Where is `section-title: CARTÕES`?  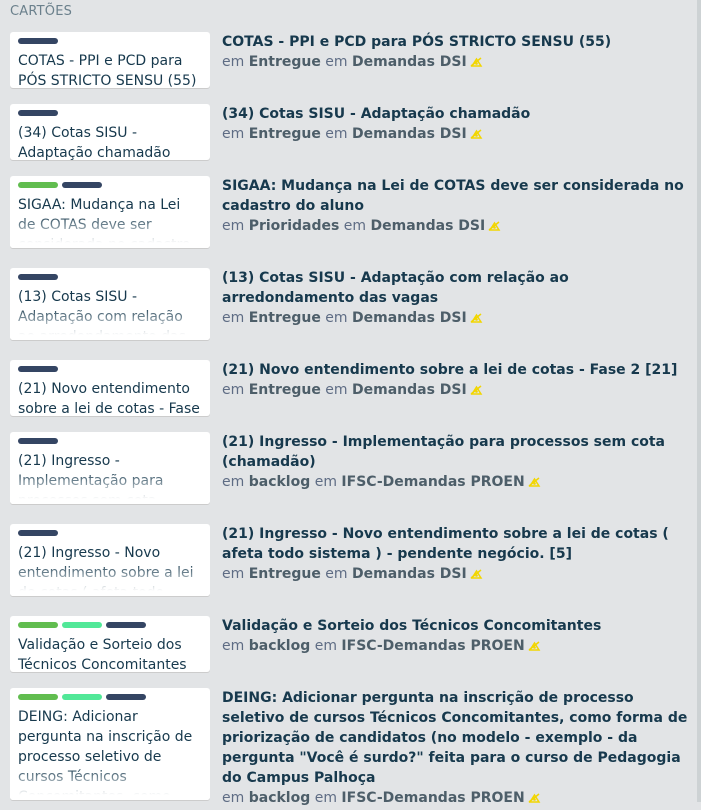 section-title: CARTÕES is located at coordinates (41, 11).